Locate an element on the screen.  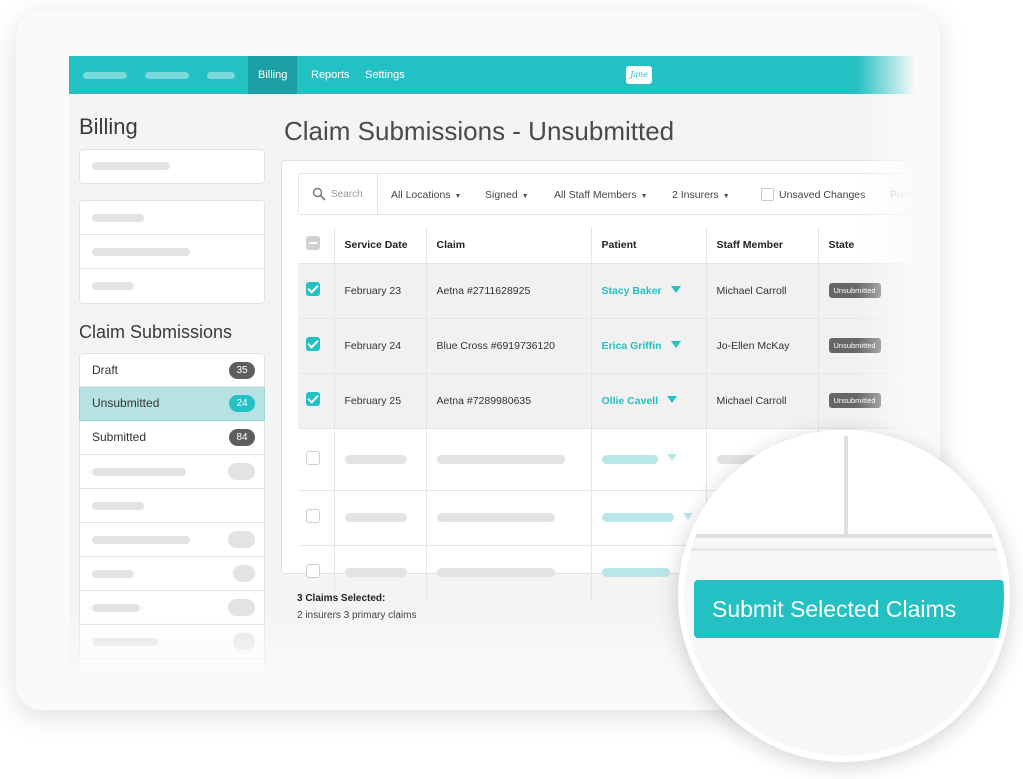
column-header: Claim is located at coordinates (509, 245).